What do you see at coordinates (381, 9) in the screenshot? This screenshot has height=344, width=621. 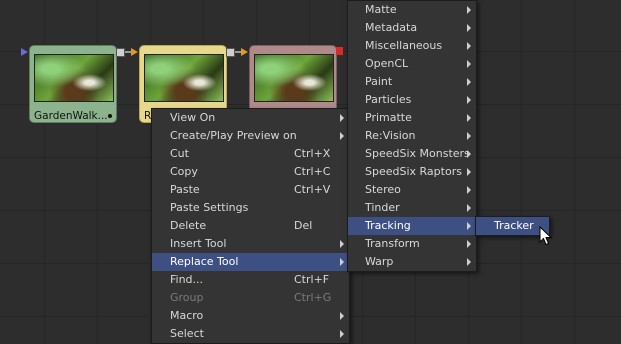 I see `menu-item-label: Matte` at bounding box center [381, 9].